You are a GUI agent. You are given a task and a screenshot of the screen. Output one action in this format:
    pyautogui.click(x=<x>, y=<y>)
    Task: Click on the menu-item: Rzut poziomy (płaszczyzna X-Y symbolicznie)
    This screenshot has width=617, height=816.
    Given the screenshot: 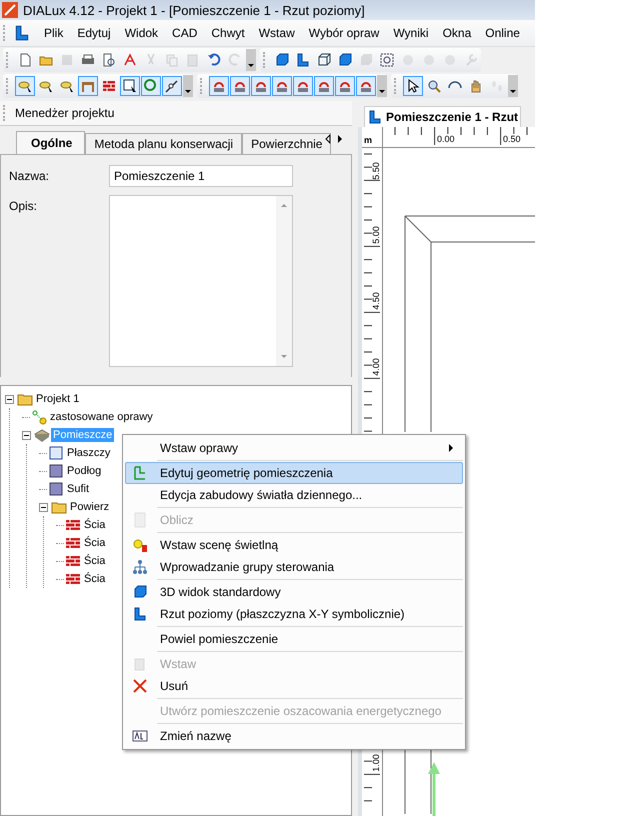 What is the action you would take?
    pyautogui.click(x=294, y=614)
    